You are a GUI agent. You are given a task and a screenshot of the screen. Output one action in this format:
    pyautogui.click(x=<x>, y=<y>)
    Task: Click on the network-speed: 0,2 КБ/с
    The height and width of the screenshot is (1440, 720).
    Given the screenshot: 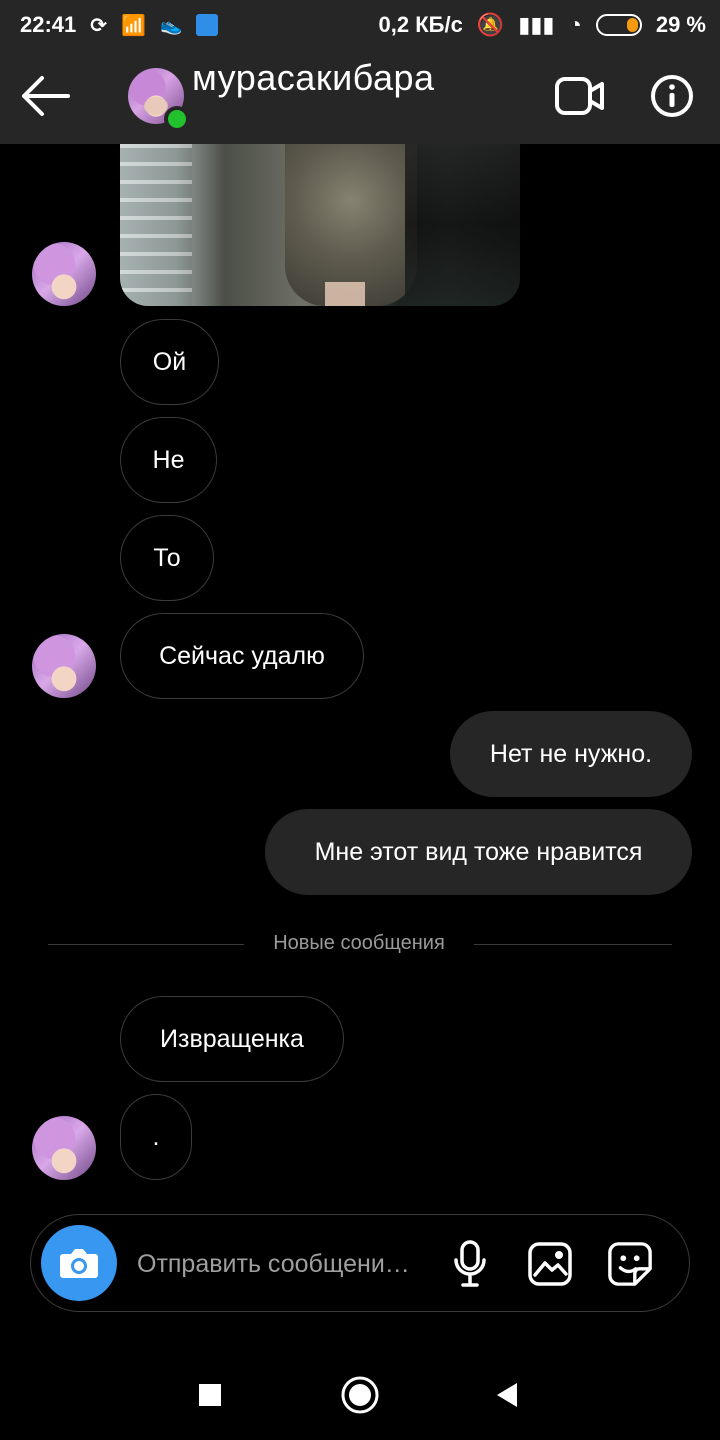 What is the action you would take?
    pyautogui.click(x=420, y=24)
    